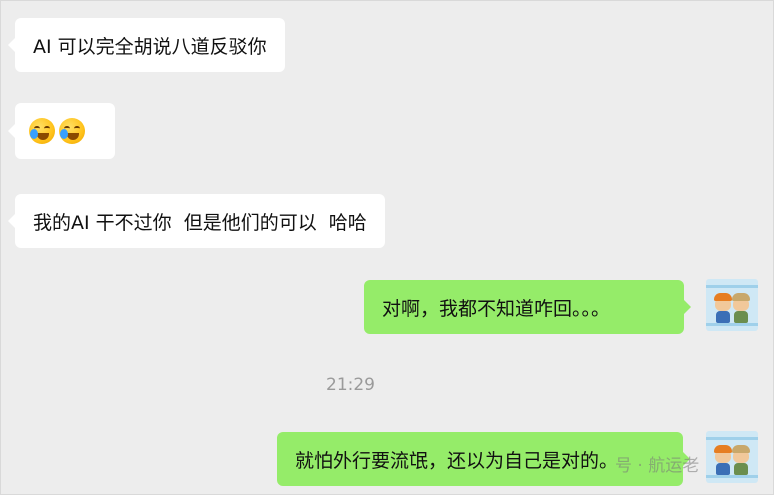  I want to click on message-bubble-incoming: AI 可以完全胡说八道反驳你, so click(146, 45).